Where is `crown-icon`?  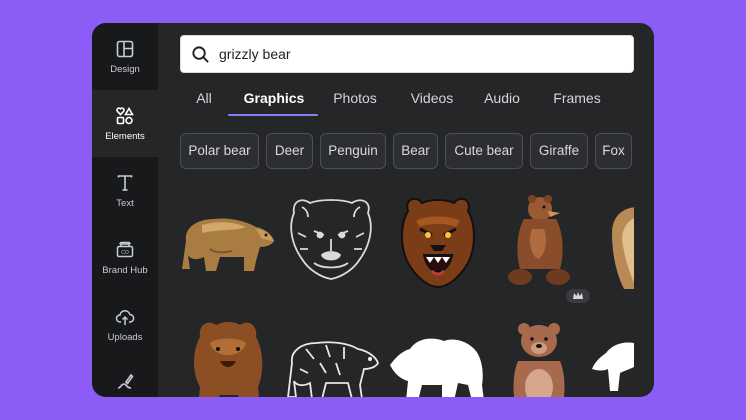 crown-icon is located at coordinates (578, 295).